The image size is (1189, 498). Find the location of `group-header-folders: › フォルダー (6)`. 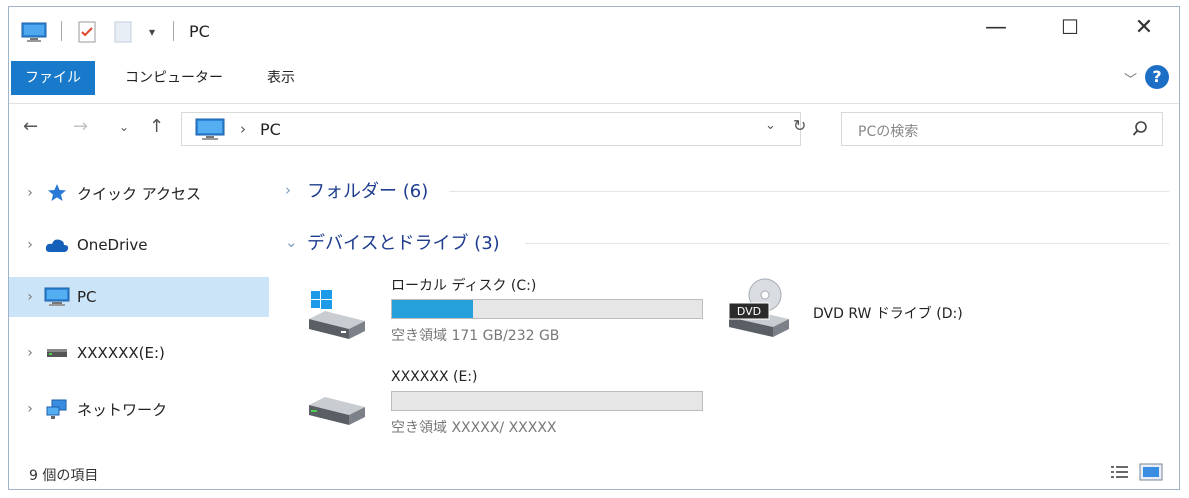

group-header-folders: › フォルダー (6) is located at coordinates (356, 190).